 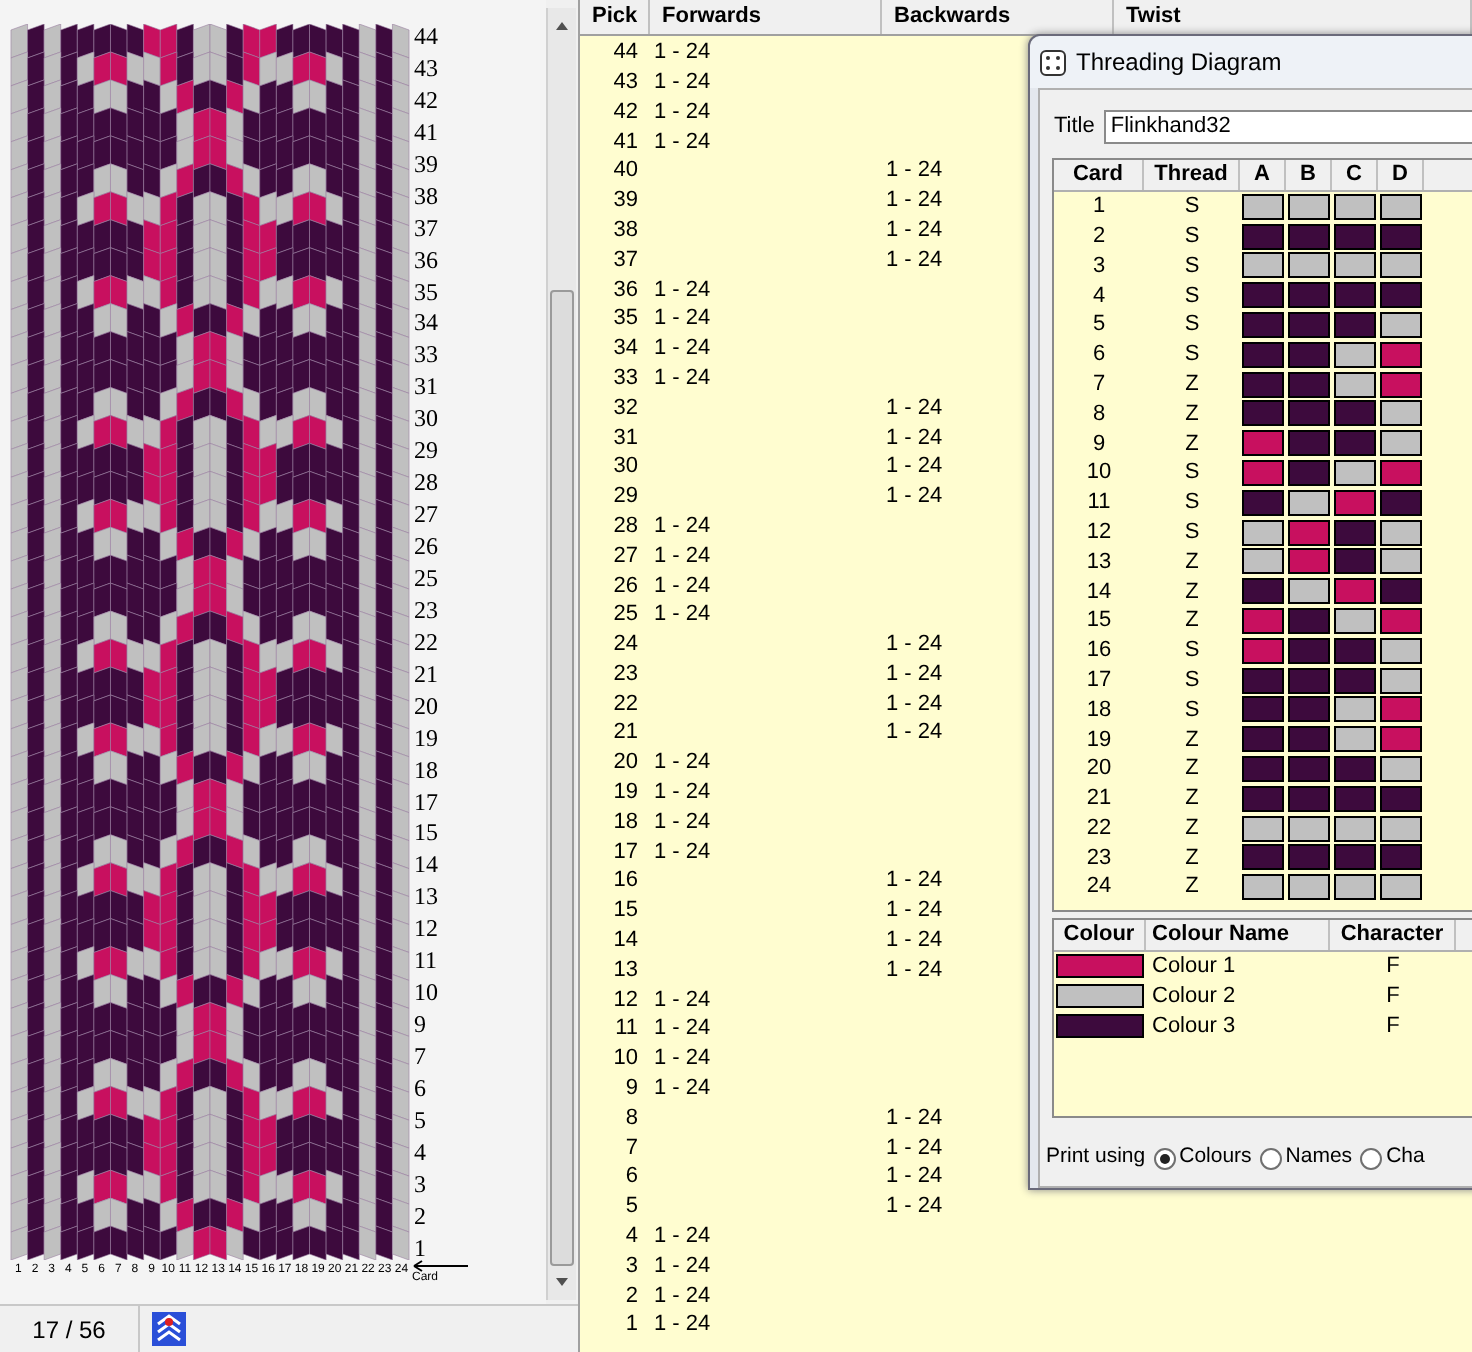 I want to click on scroll-up-icon, so click(x=562, y=26).